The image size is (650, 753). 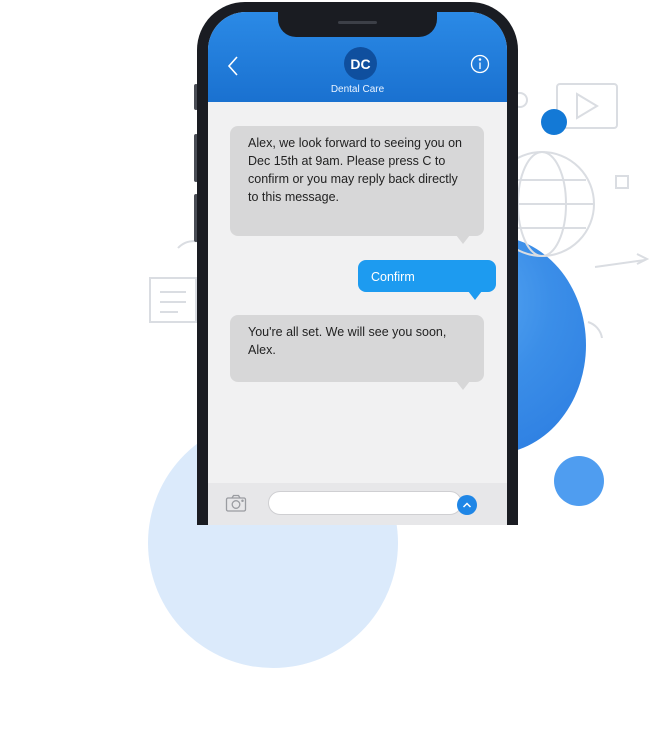 I want to click on message-bubble-outgoing: Confirm, so click(x=427, y=280).